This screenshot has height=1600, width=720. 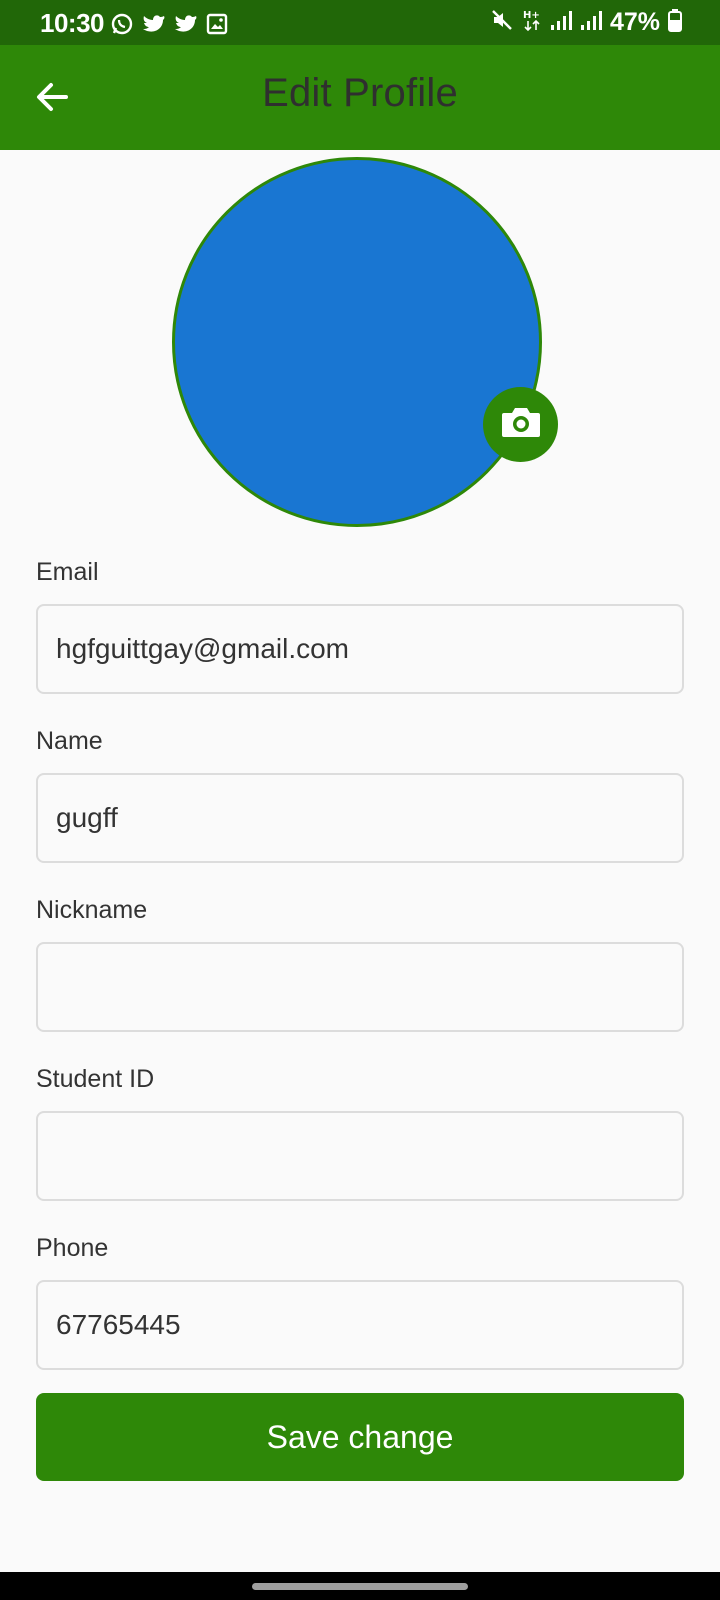 I want to click on name-field-group: Name, so click(x=360, y=793).